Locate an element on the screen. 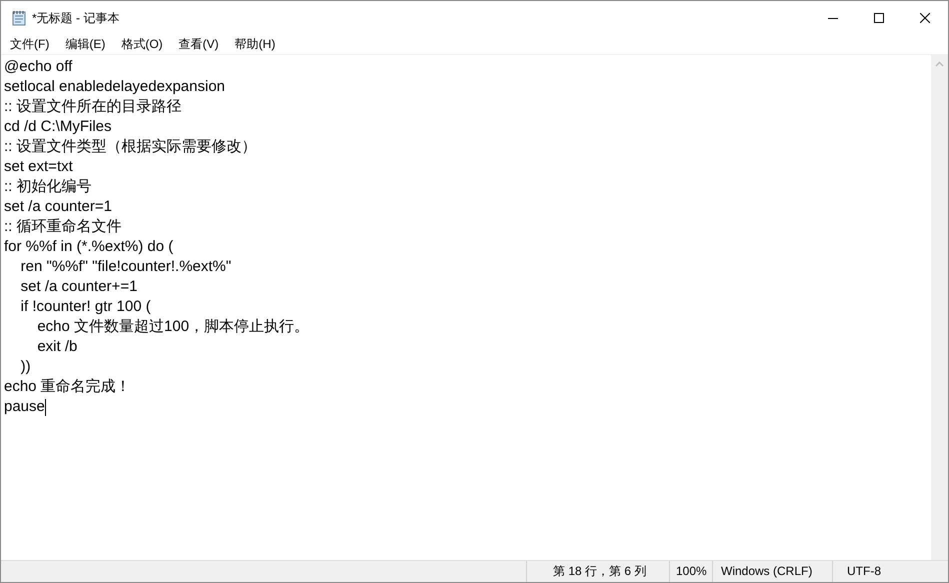 The height and width of the screenshot is (583, 949). code-line: :: 初始化编号 is located at coordinates (48, 187).